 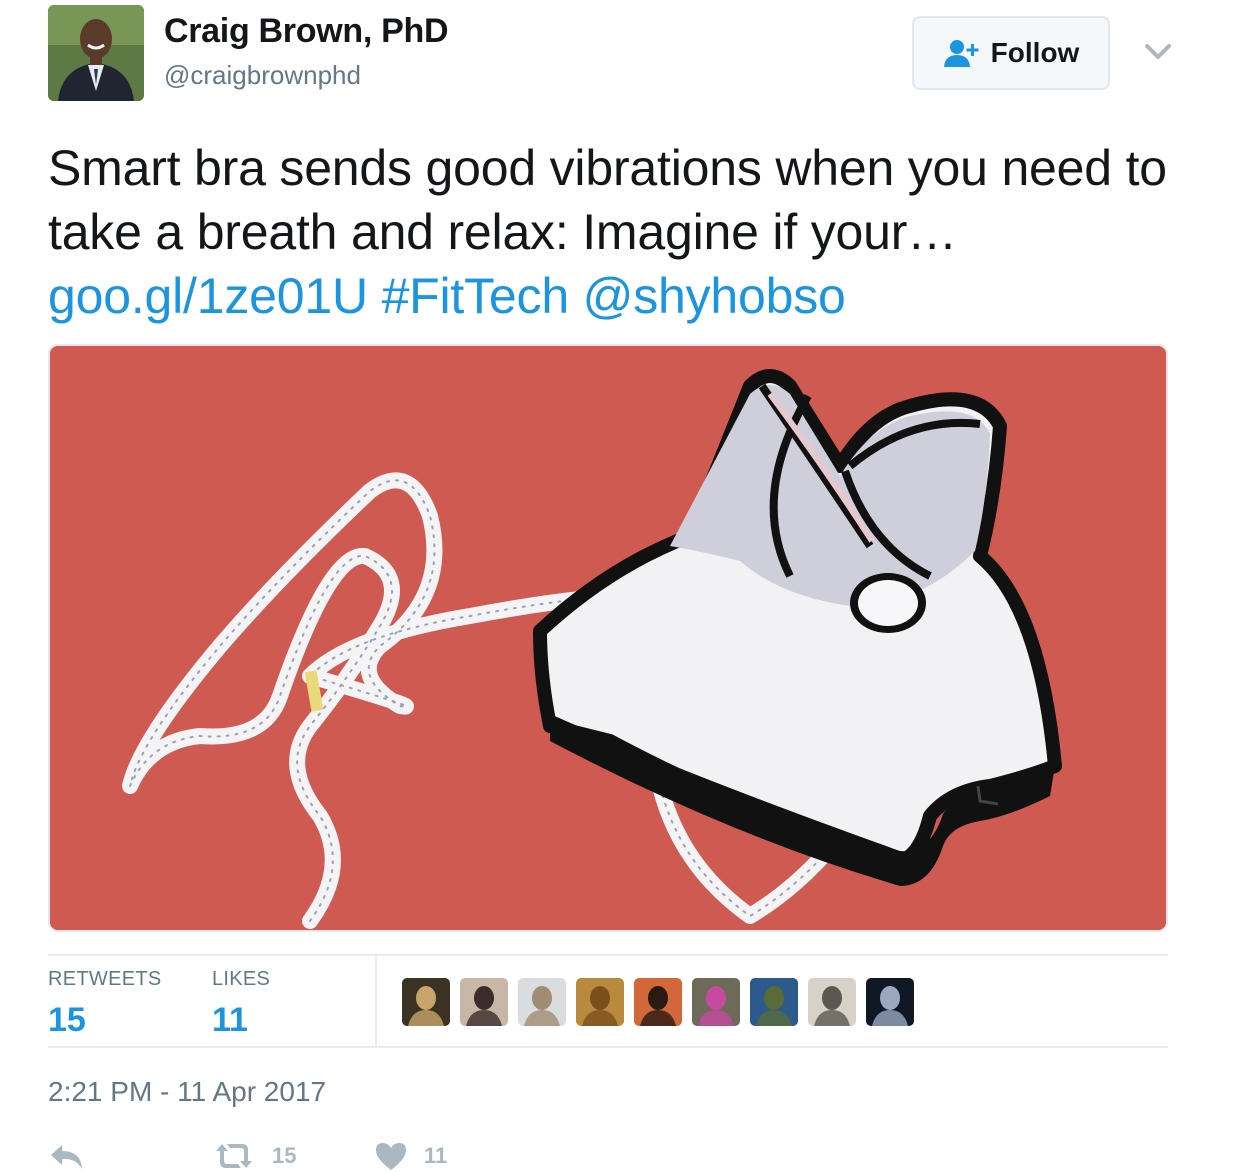 I want to click on like-count: 11, so click(x=436, y=1155).